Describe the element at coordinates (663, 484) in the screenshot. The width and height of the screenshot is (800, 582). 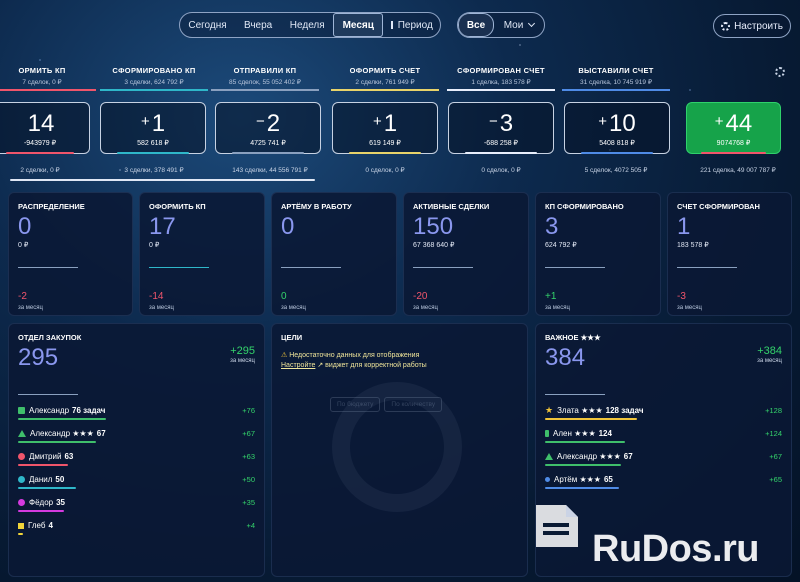
I see `employee-row: Артём ★★★ 65 +65` at that location.